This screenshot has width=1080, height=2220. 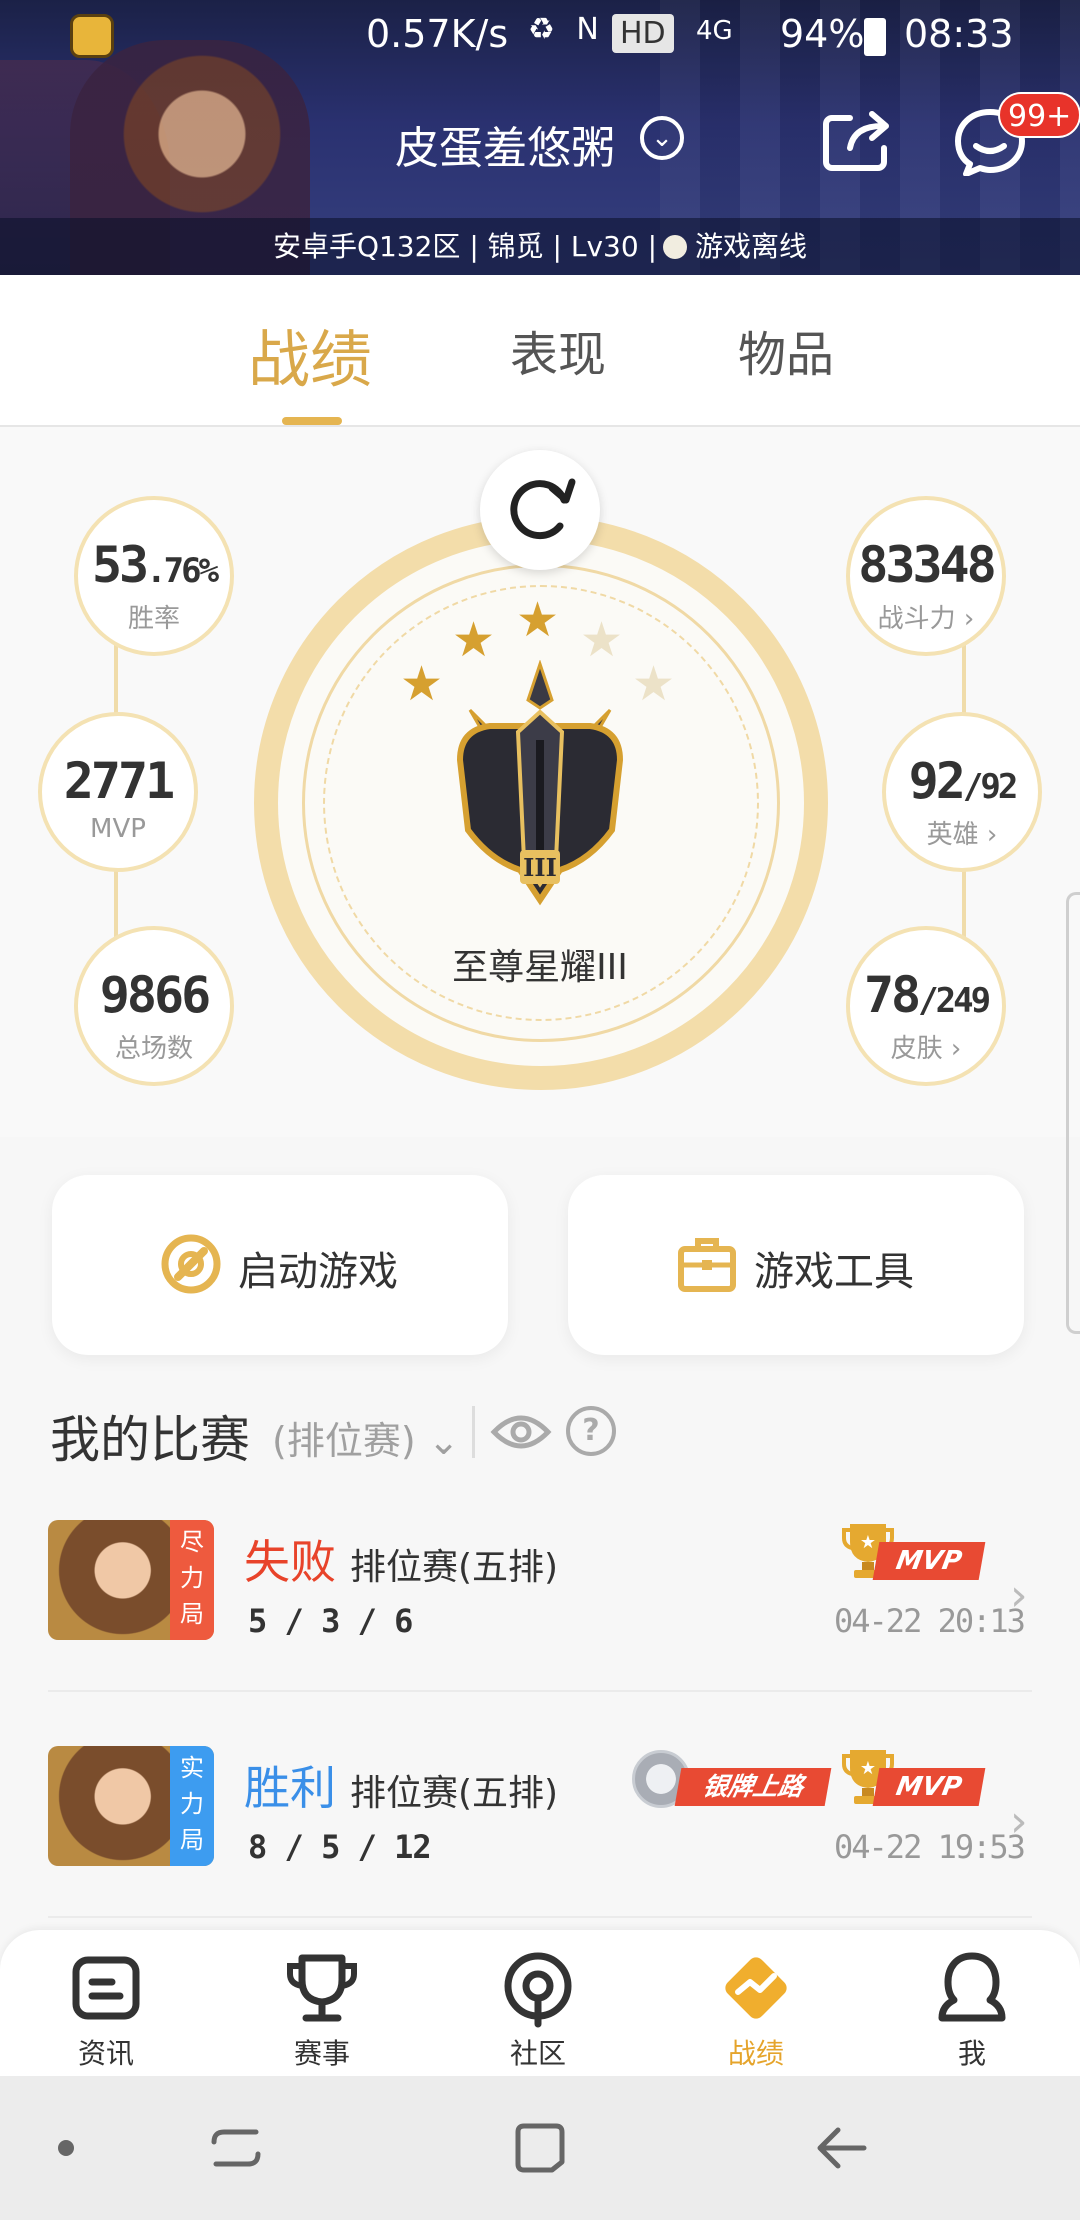 I want to click on online-status: 游戏离线, so click(x=751, y=246).